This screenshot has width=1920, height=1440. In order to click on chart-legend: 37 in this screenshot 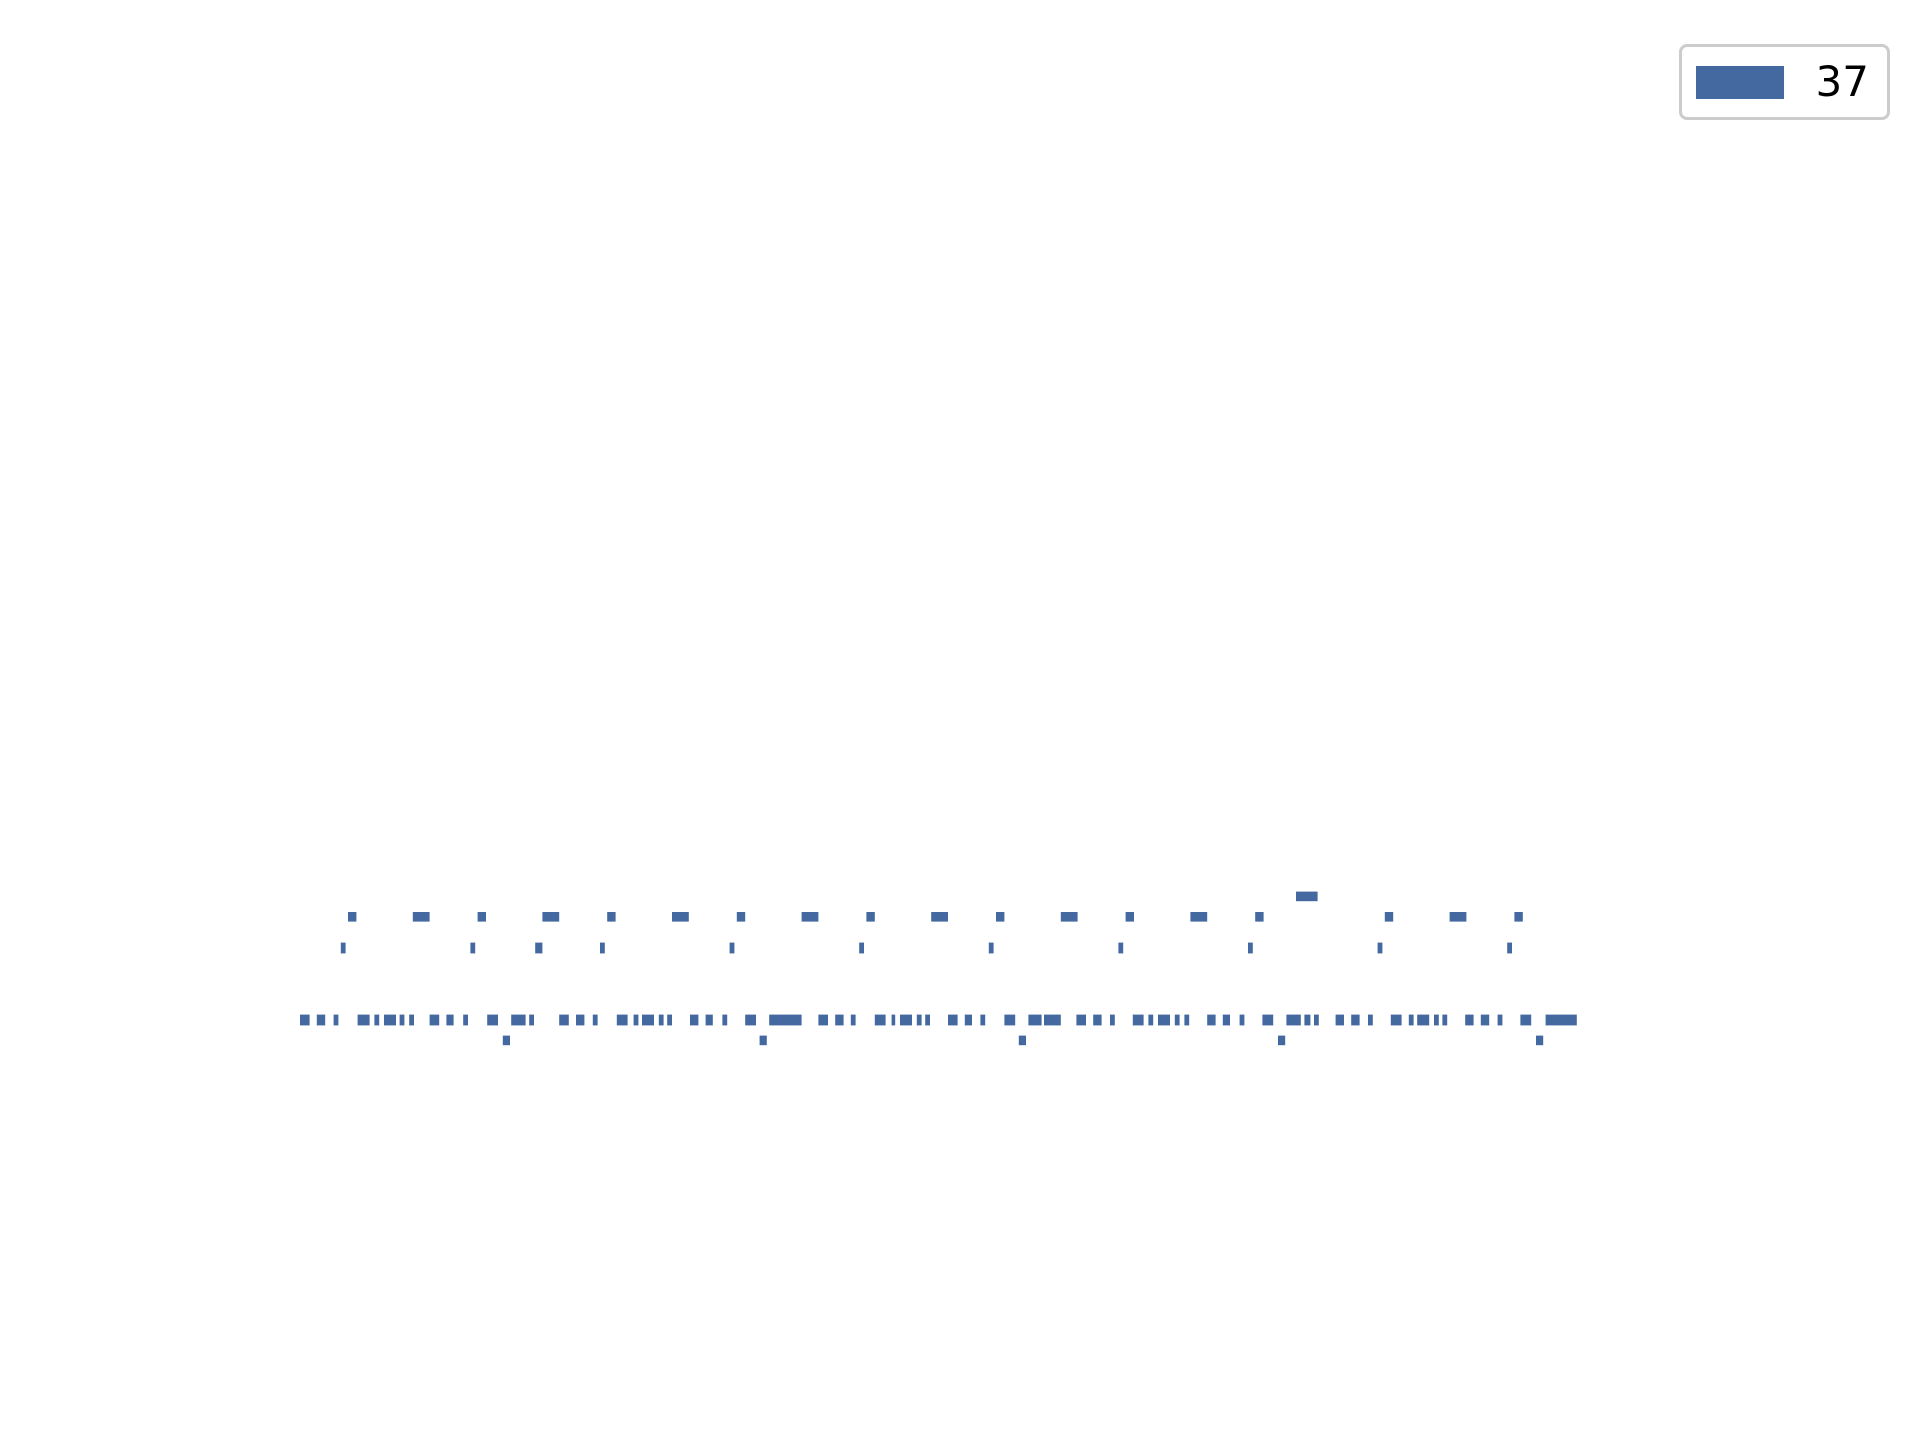, I will do `click(1784, 82)`.